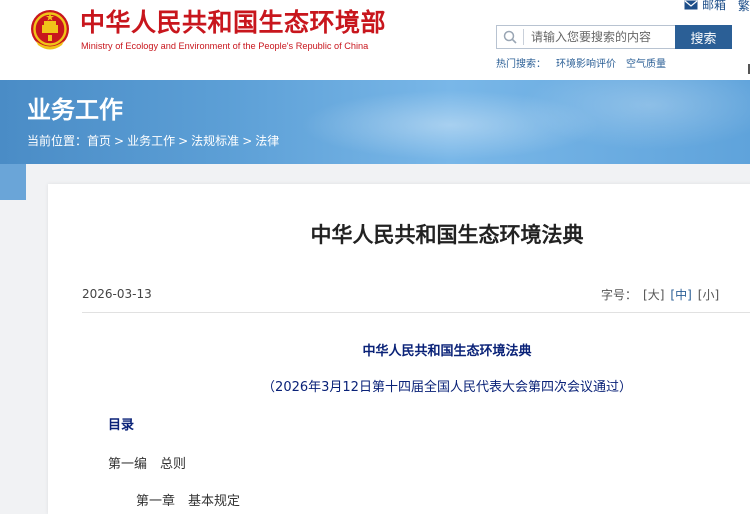  Describe the element at coordinates (619, 295) in the screenshot. I see `font-size-label: 字号：` at that location.